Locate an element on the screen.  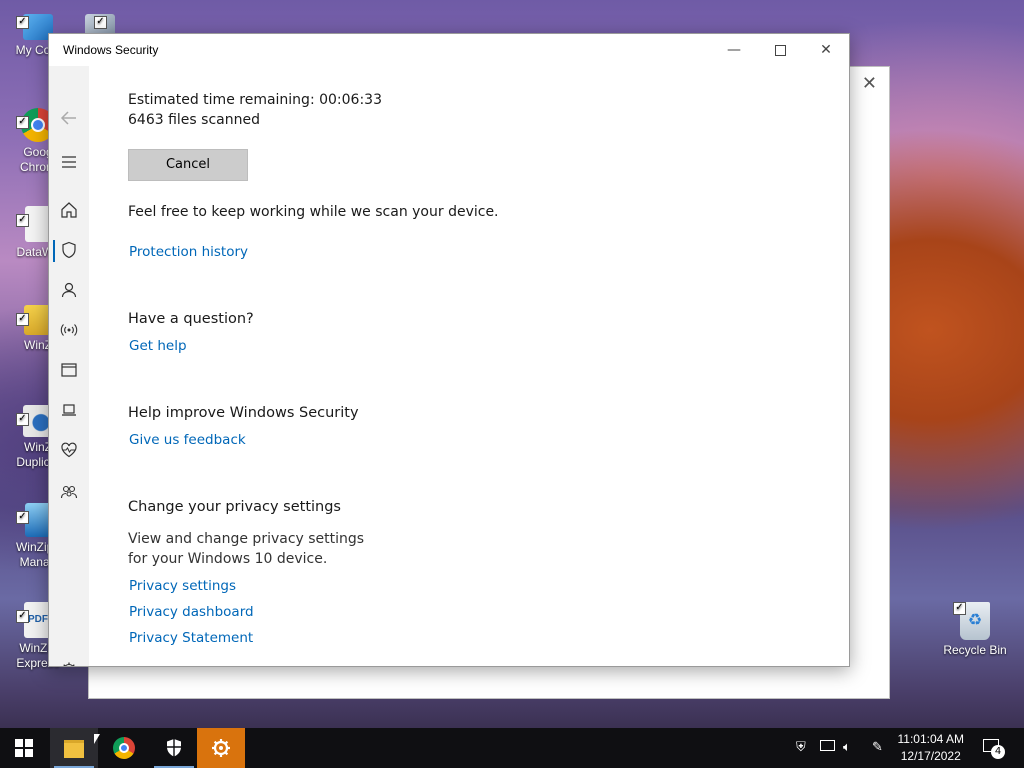
selected-indicator is located at coordinates (54, 251).